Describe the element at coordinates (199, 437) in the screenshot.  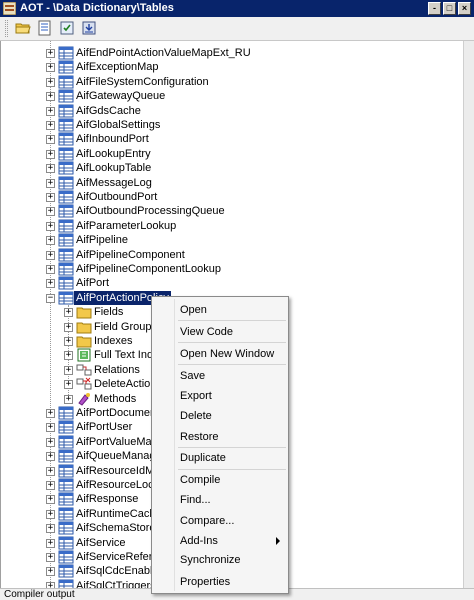
I see `menu-item-restore: Restore` at that location.